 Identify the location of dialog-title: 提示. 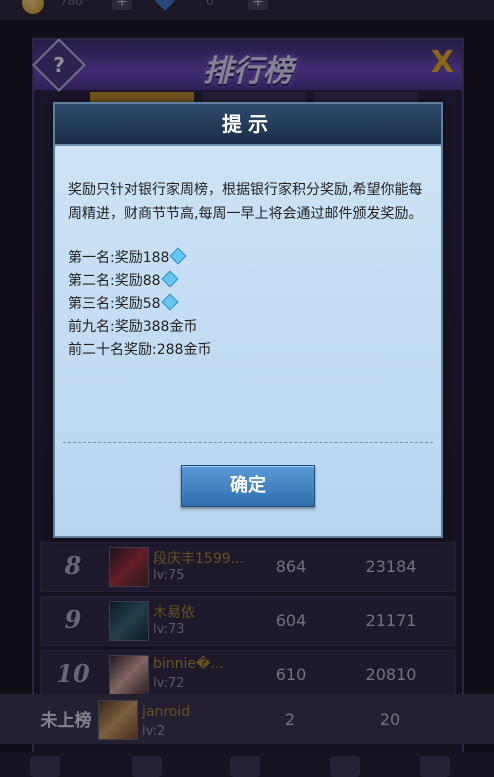
(248, 124).